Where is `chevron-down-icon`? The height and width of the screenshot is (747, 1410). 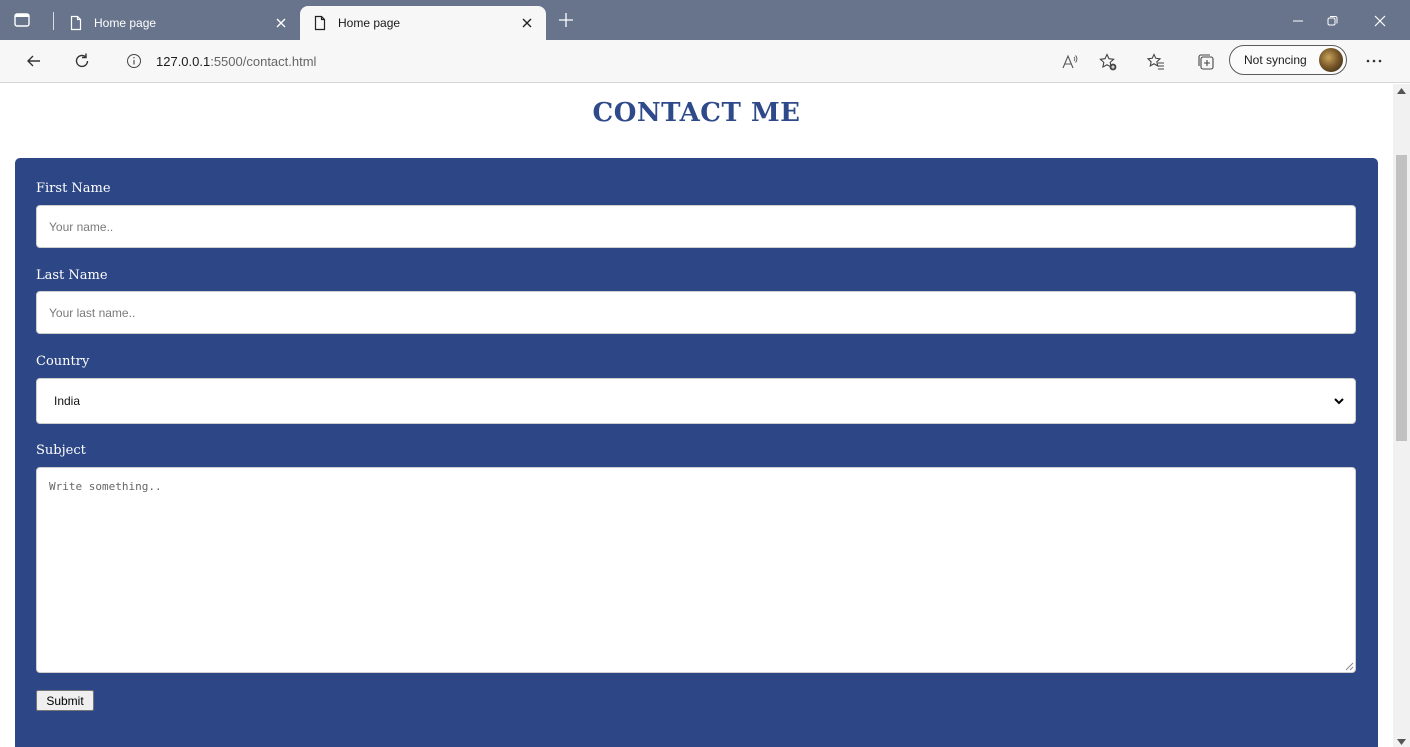
chevron-down-icon is located at coordinates (1339, 401).